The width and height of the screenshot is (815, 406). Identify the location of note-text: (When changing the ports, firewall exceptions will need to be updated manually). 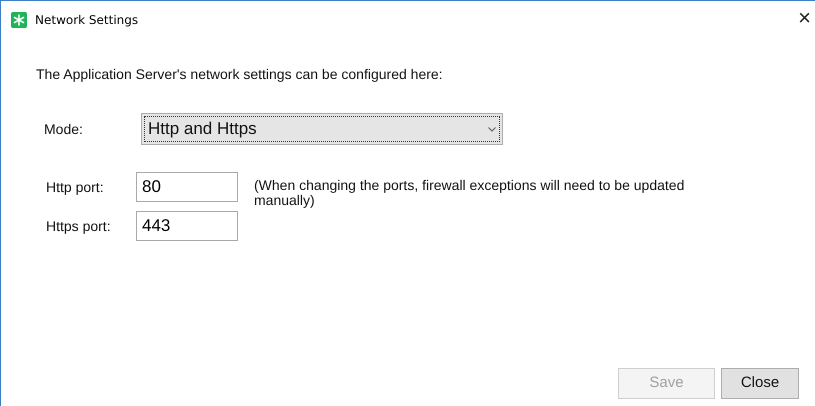
(470, 193).